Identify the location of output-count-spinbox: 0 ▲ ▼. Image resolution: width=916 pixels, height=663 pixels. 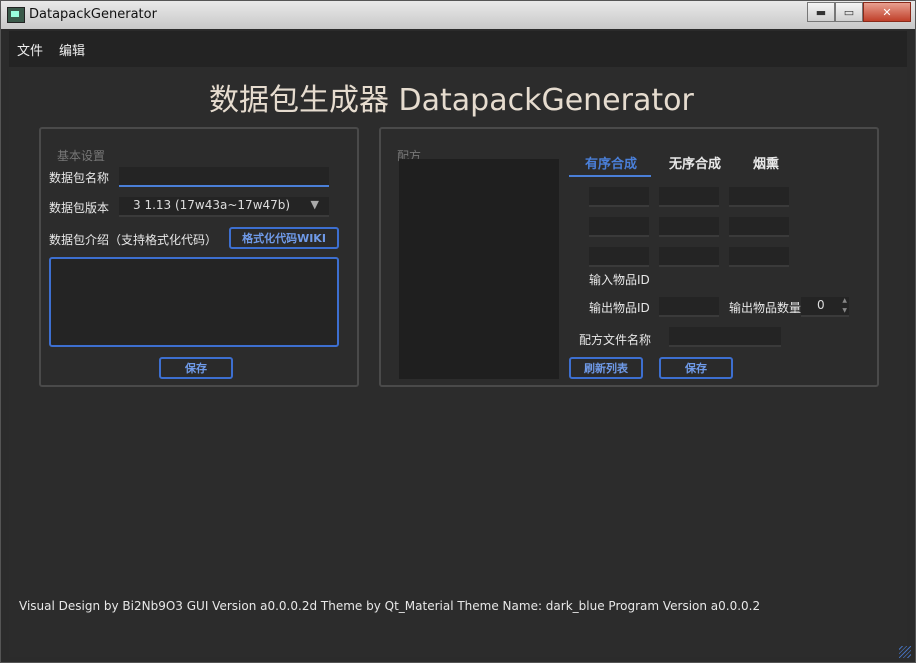
(825, 307).